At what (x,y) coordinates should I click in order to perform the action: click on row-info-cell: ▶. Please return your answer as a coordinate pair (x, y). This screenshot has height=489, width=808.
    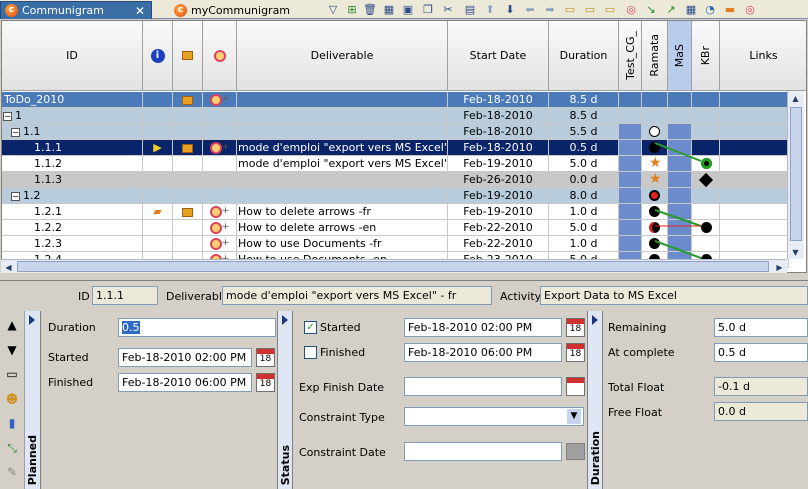
    Looking at the image, I should click on (158, 147).